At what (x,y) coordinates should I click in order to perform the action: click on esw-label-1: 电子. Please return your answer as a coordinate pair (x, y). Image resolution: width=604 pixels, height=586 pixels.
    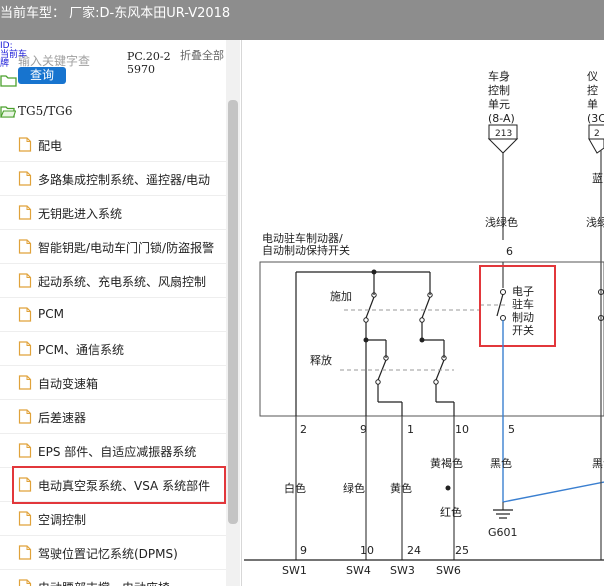
    Looking at the image, I should click on (523, 291).